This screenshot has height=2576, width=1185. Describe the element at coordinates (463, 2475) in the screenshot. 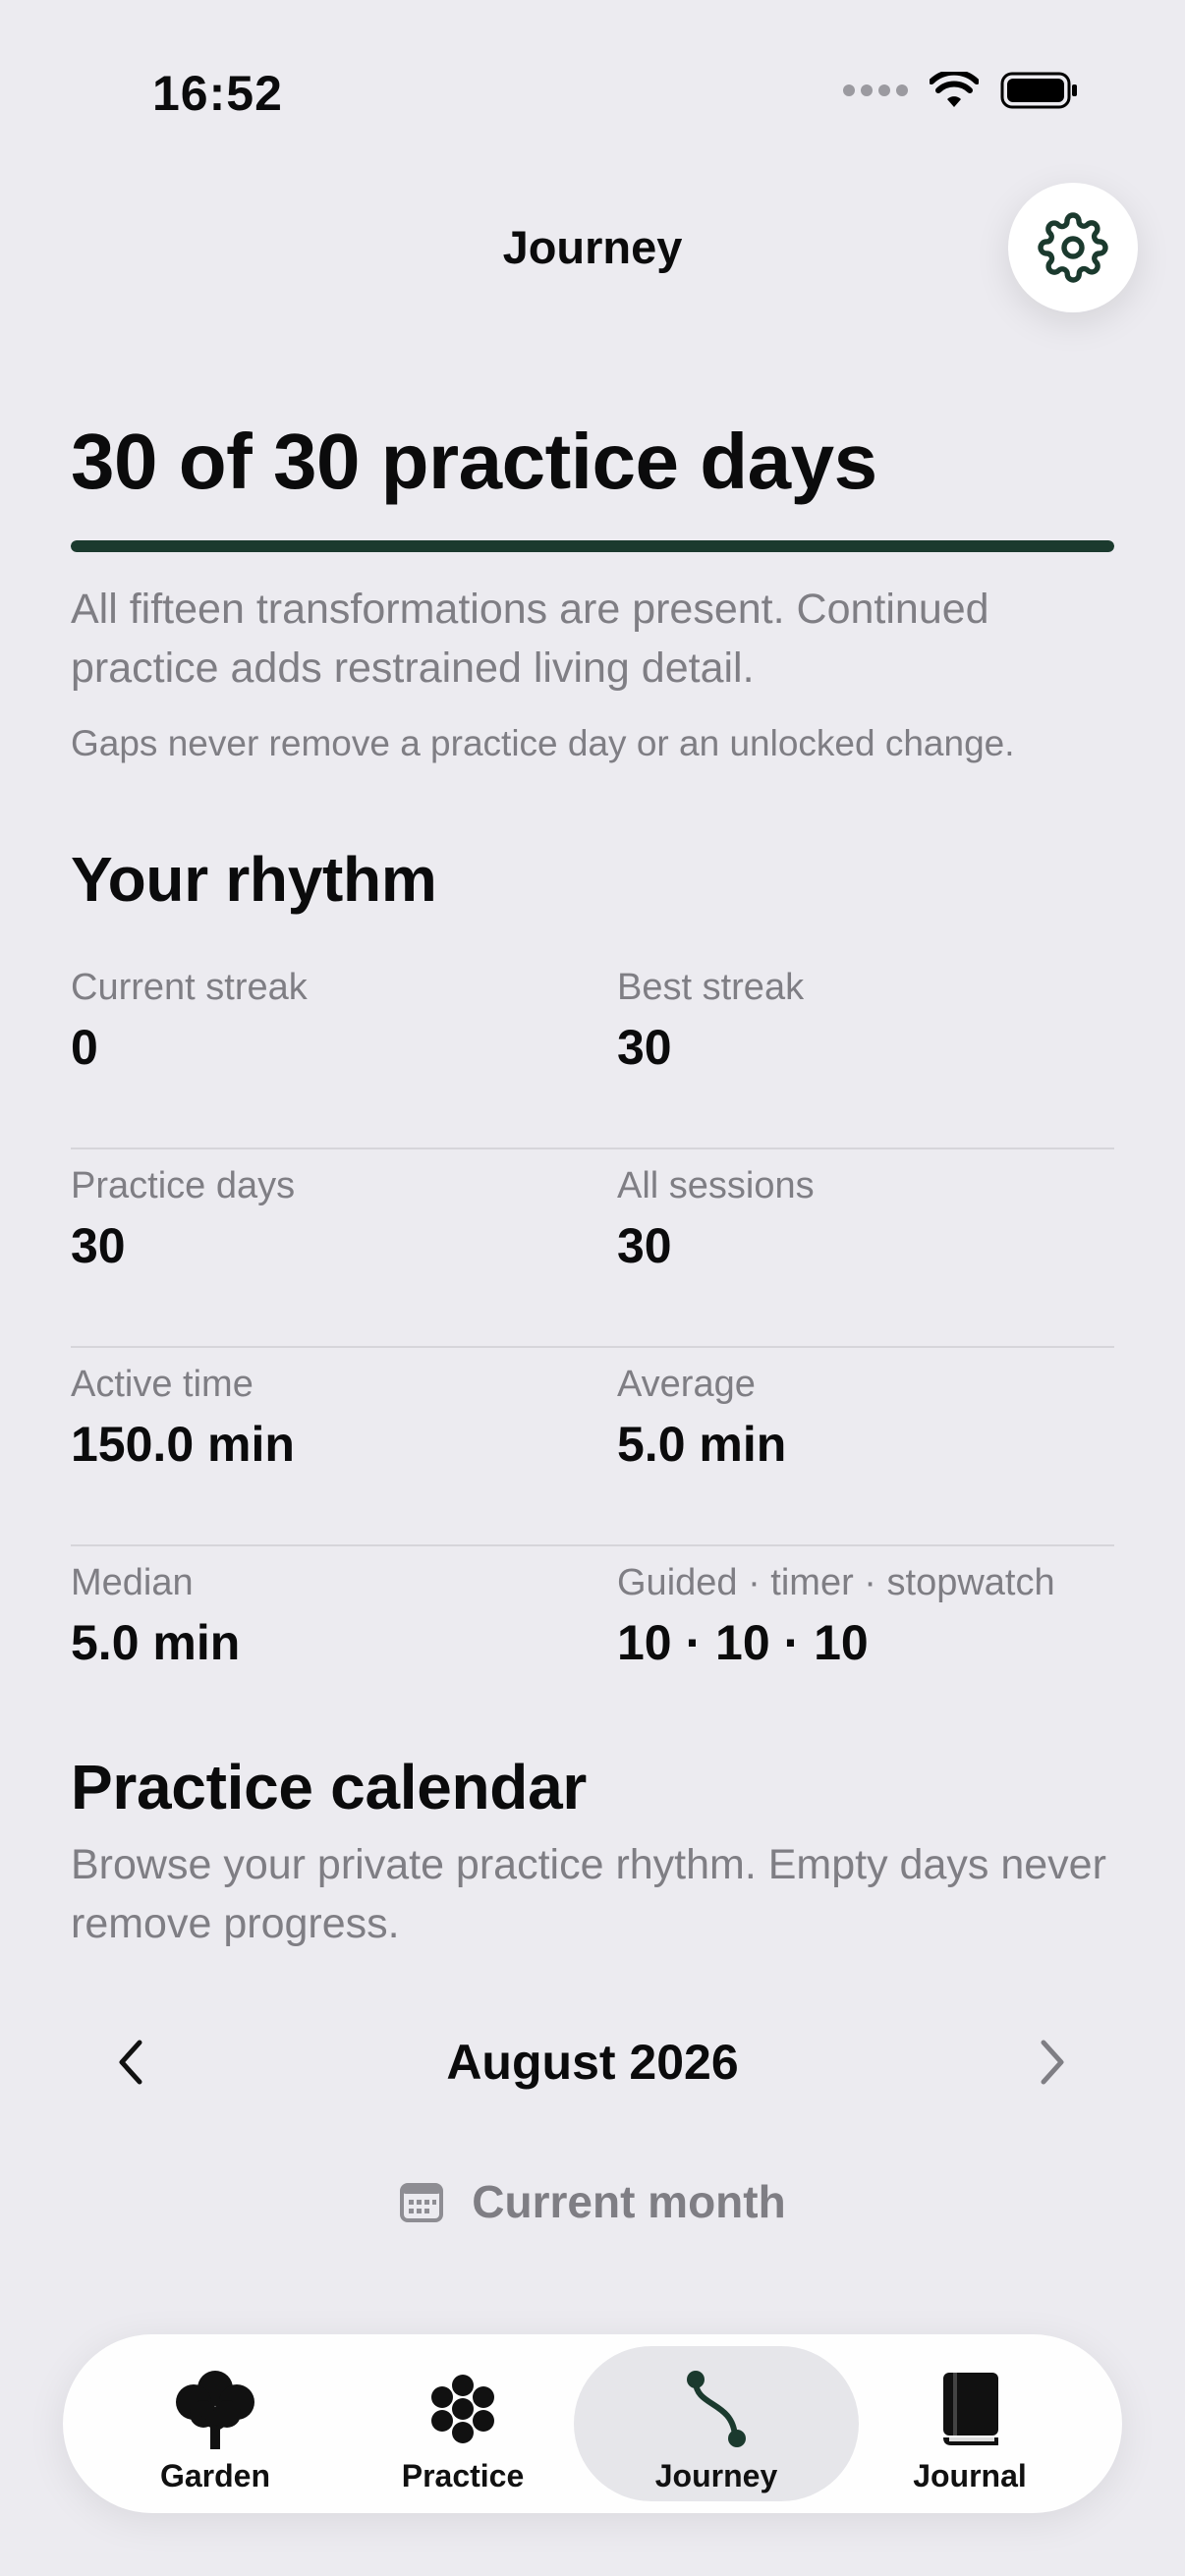

I see `tab-label: Practice` at that location.